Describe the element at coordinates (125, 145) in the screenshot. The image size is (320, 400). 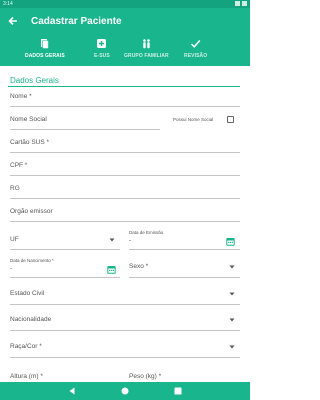
I see `cartao-sus-field: Cartão SUS *` at that location.